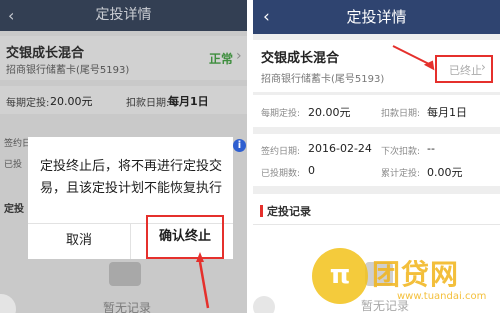 This screenshot has width=500, height=313. I want to click on watermark-site: www.tuandai.com, so click(442, 296).